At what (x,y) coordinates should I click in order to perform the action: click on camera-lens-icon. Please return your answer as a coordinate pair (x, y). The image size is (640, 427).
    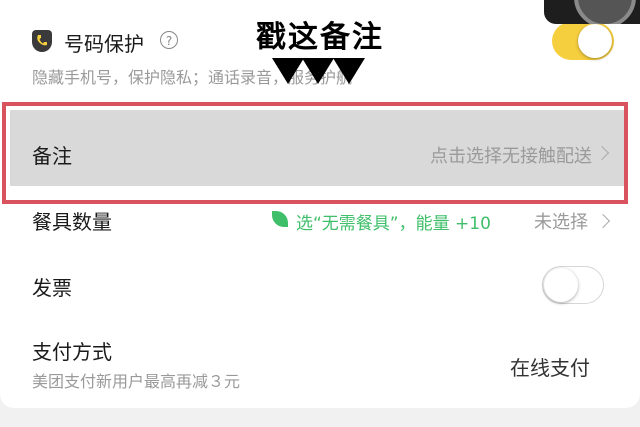
    Looking at the image, I should click on (605, 12).